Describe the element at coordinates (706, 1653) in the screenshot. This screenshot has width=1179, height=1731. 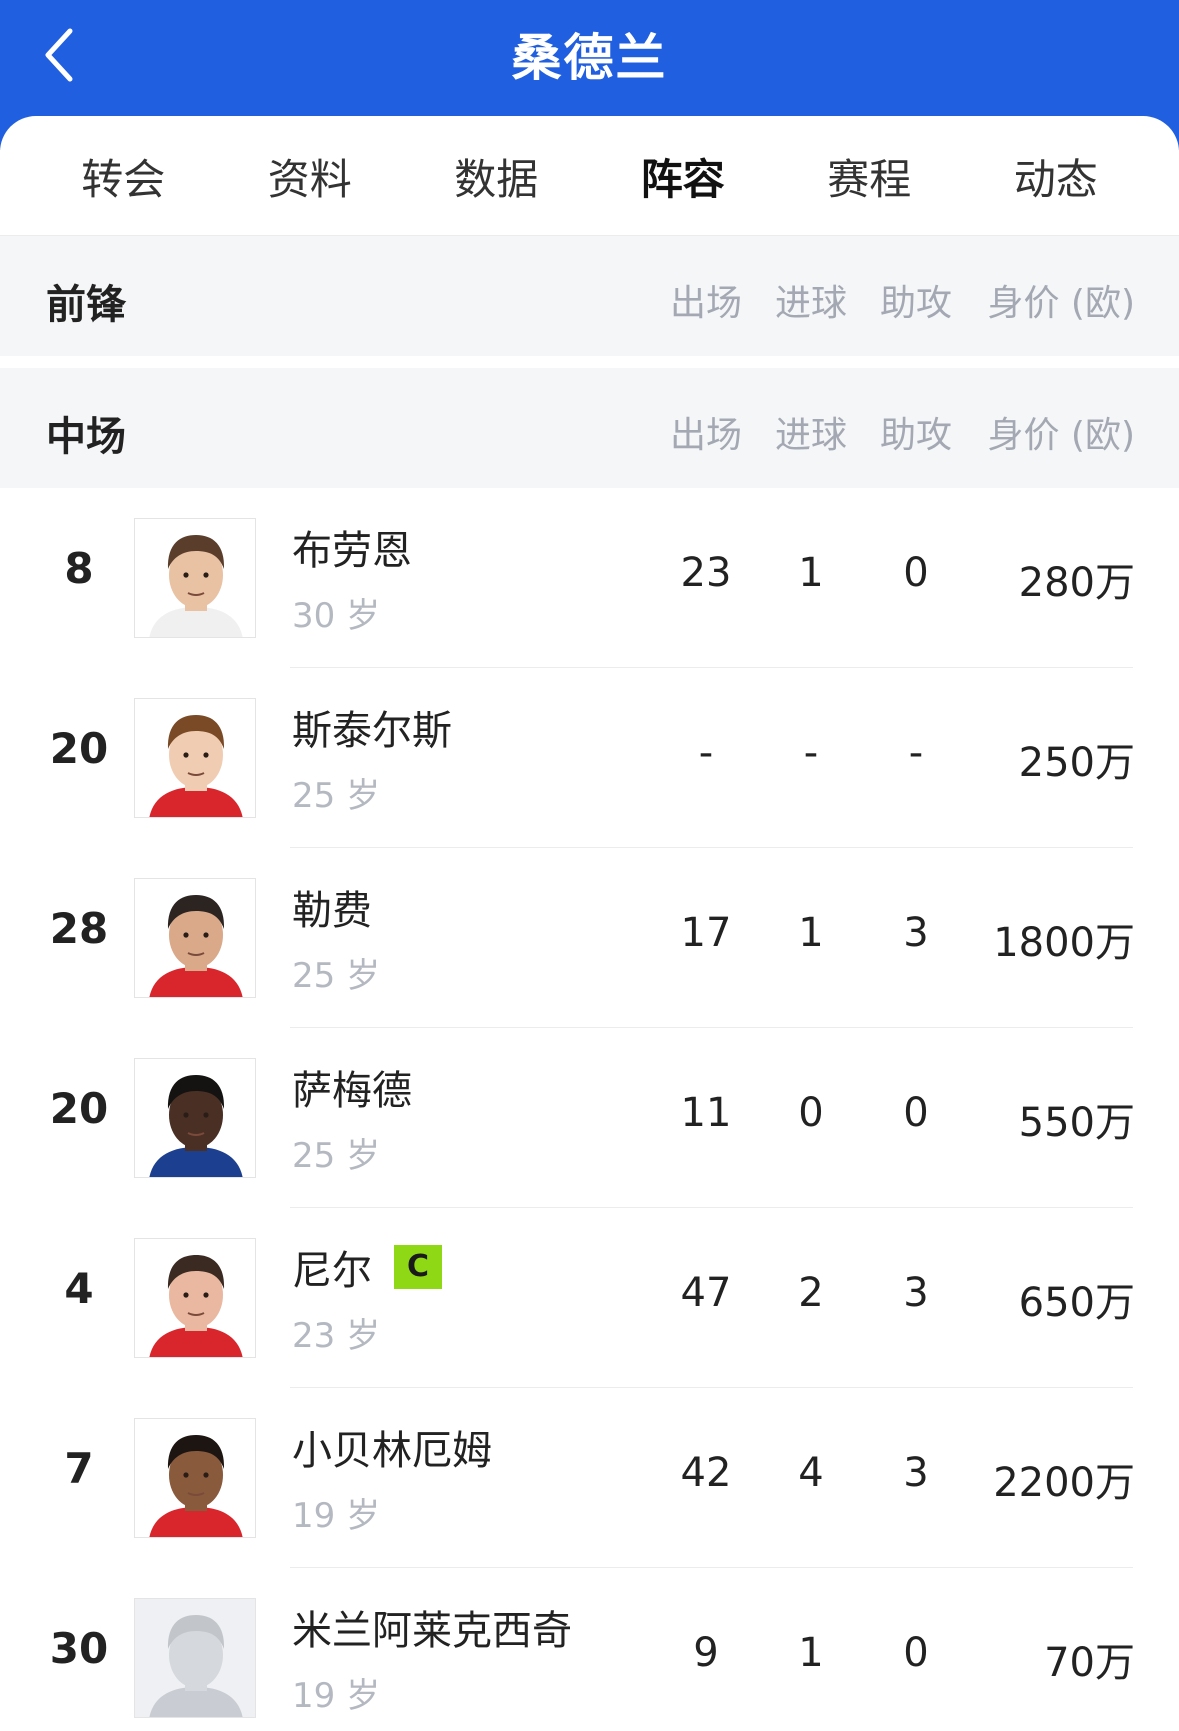
I see `stat-apps: 9` at that location.